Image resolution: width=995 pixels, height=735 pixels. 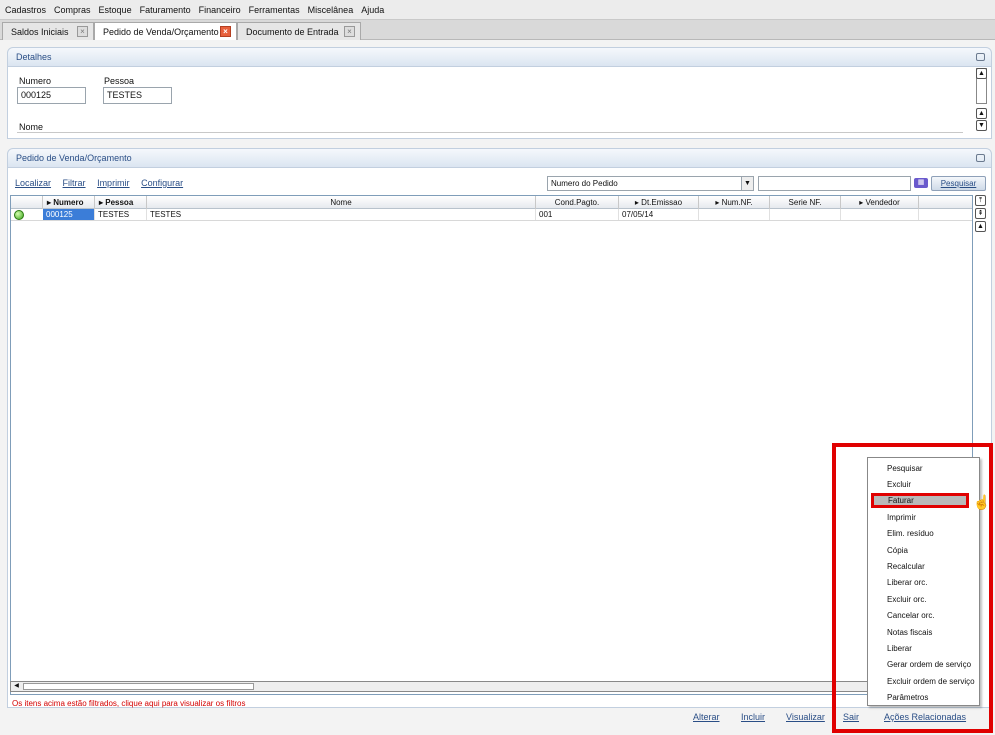 I want to click on panel-title: Pedido de Venda/Orçamento, so click(x=74, y=158).